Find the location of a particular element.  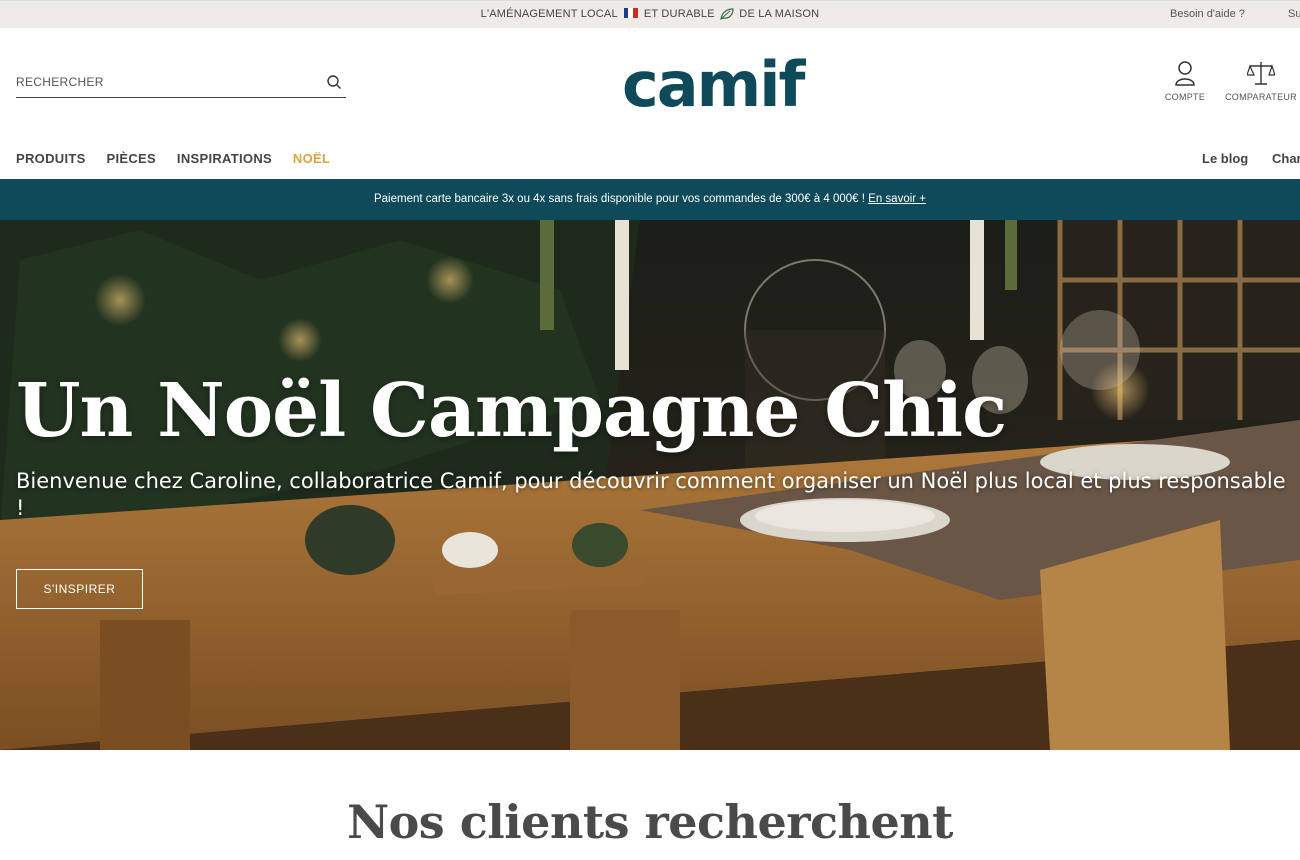

hero-title: Un Noël Campagne Chic is located at coordinates (511, 411).